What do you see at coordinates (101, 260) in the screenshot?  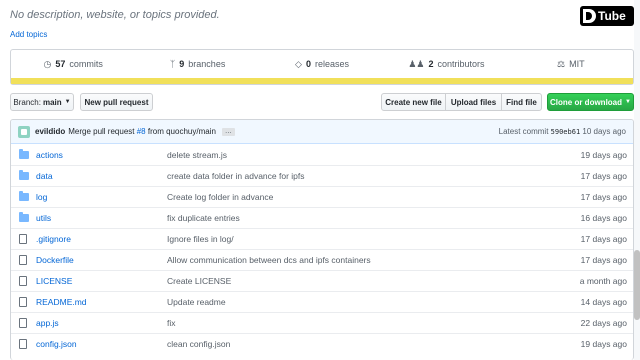 I see `file-name-link: Dockerfile` at bounding box center [101, 260].